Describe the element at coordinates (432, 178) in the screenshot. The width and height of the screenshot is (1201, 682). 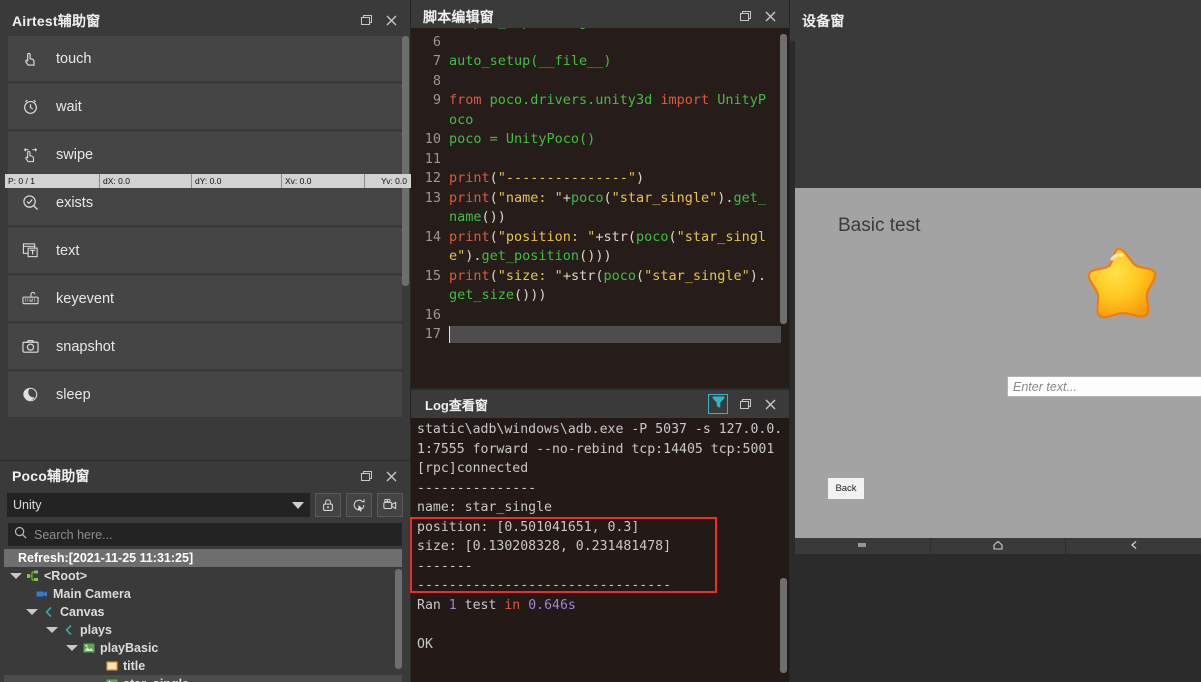
I see `line-number: 12` at that location.